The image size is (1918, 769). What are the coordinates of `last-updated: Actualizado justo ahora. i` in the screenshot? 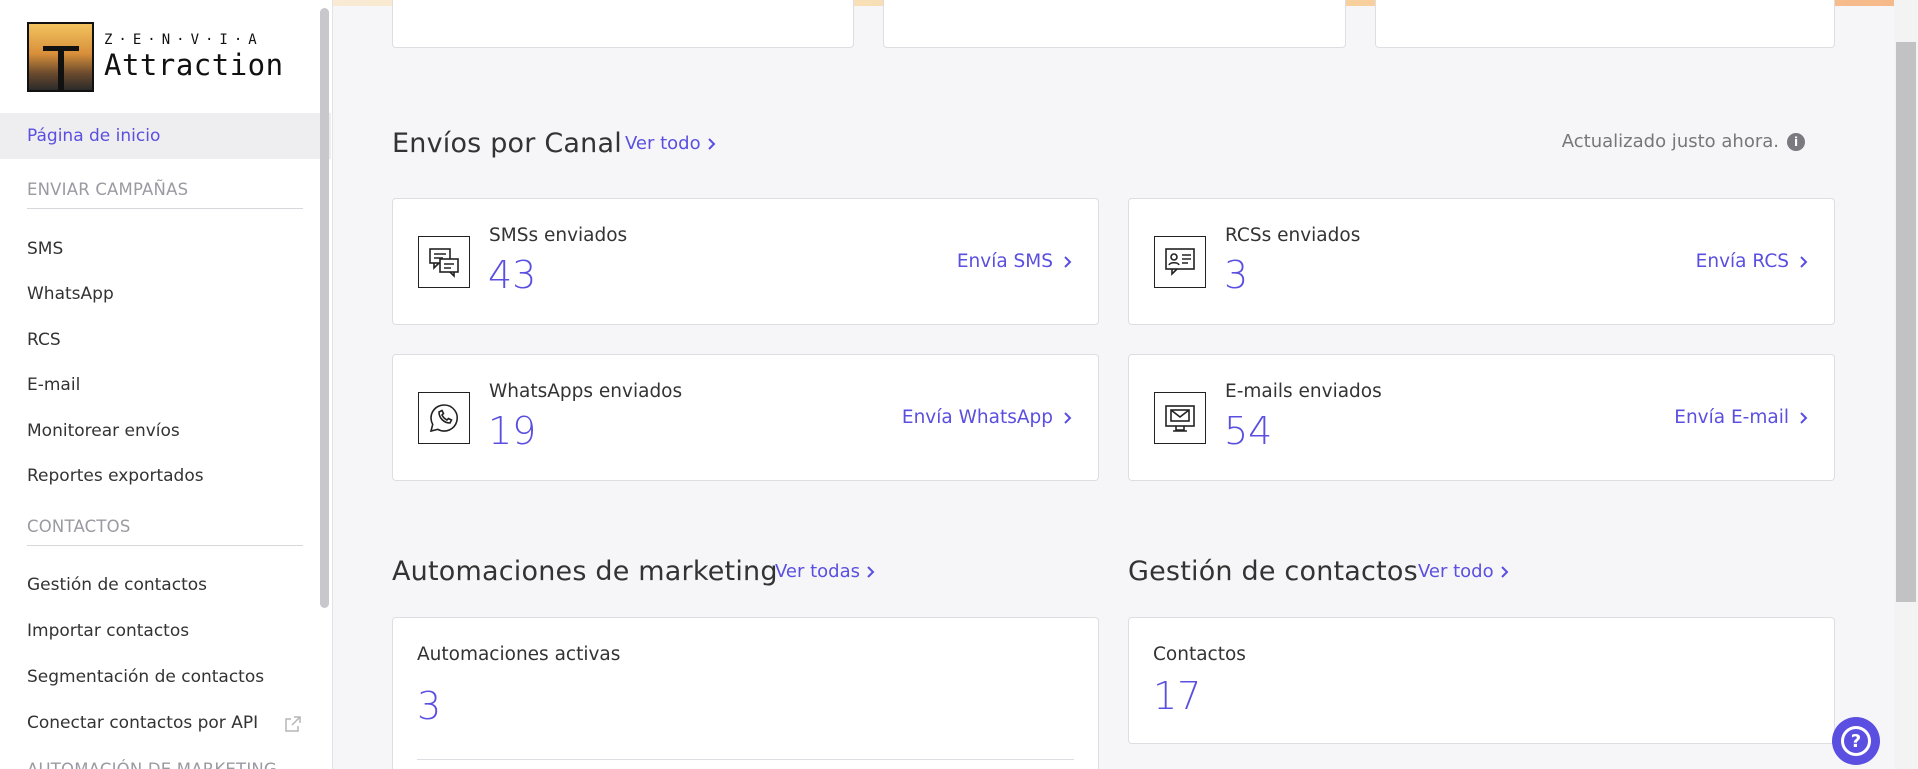 It's located at (1683, 141).